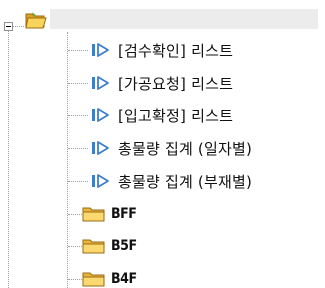 Image resolution: width=325 pixels, height=288 pixels. I want to click on tree-item-total-by-date: 총물량 집계 (일자별), so click(171, 148).